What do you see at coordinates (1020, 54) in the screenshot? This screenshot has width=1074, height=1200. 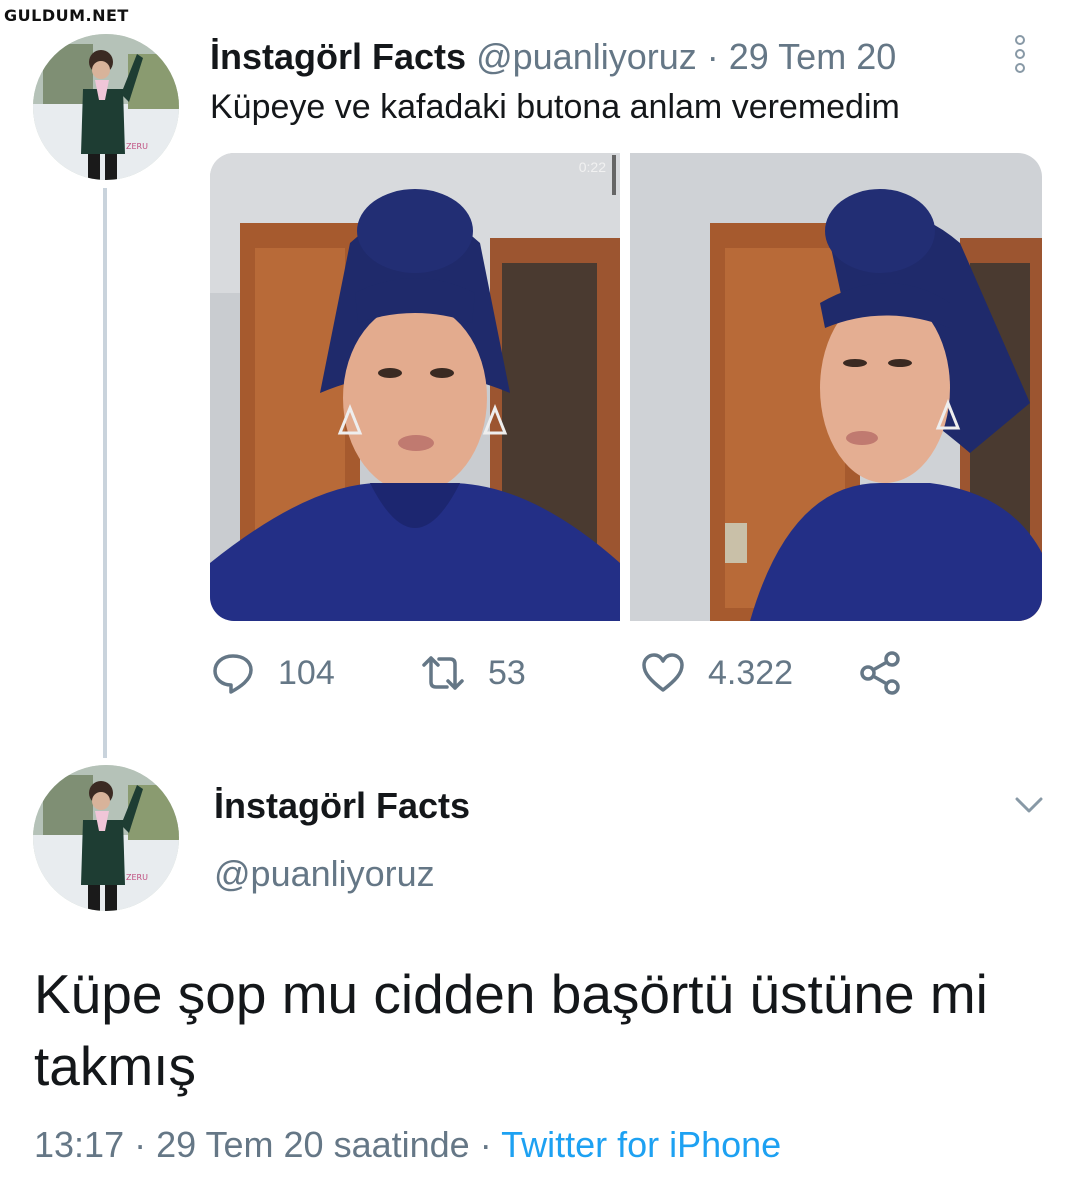 I see `more-options-icon` at bounding box center [1020, 54].